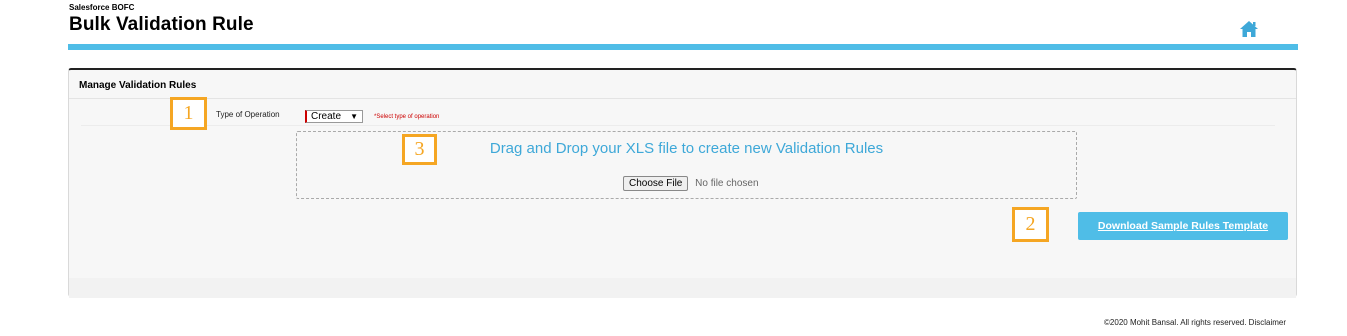  What do you see at coordinates (682, 84) in the screenshot?
I see `panel-header: Manage Validation Rules` at bounding box center [682, 84].